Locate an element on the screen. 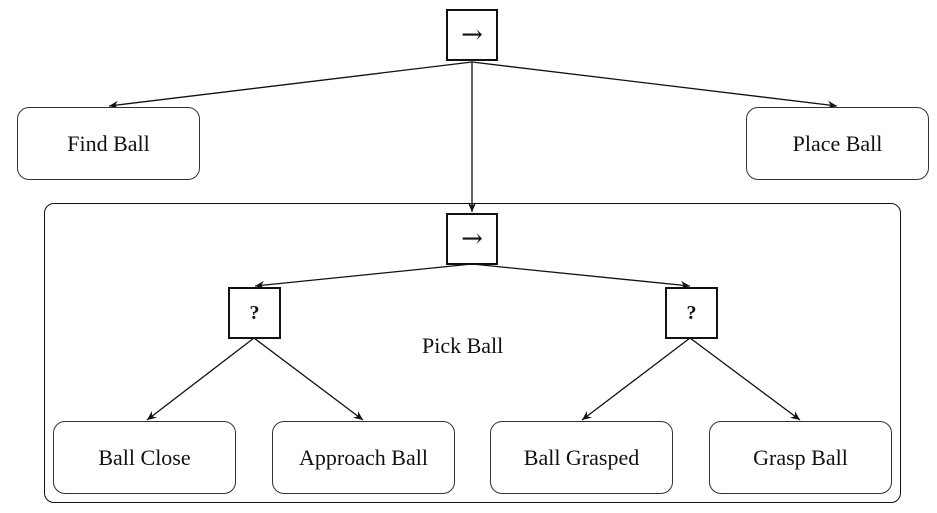 The height and width of the screenshot is (513, 937). condition-ball-close: Ball Close is located at coordinates (144, 457).